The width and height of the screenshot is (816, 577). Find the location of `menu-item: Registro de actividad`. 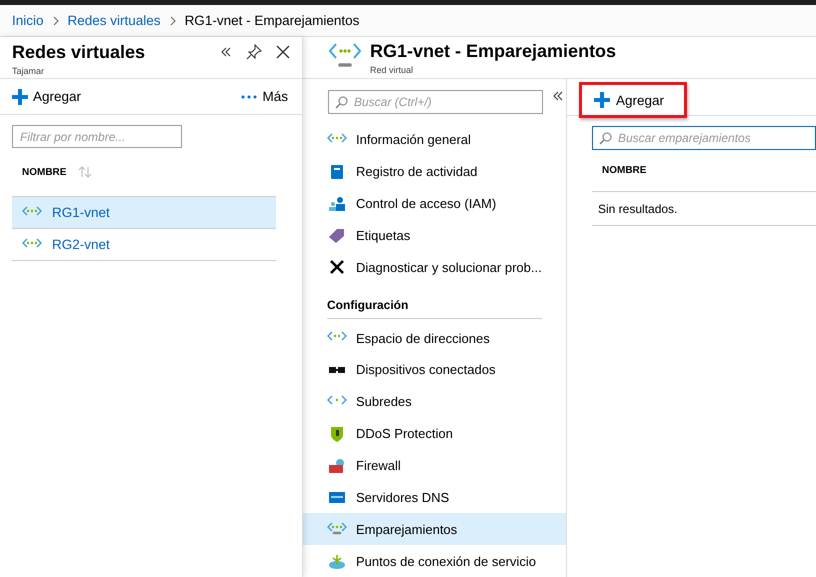

menu-item: Registro de actividad is located at coordinates (434, 172).